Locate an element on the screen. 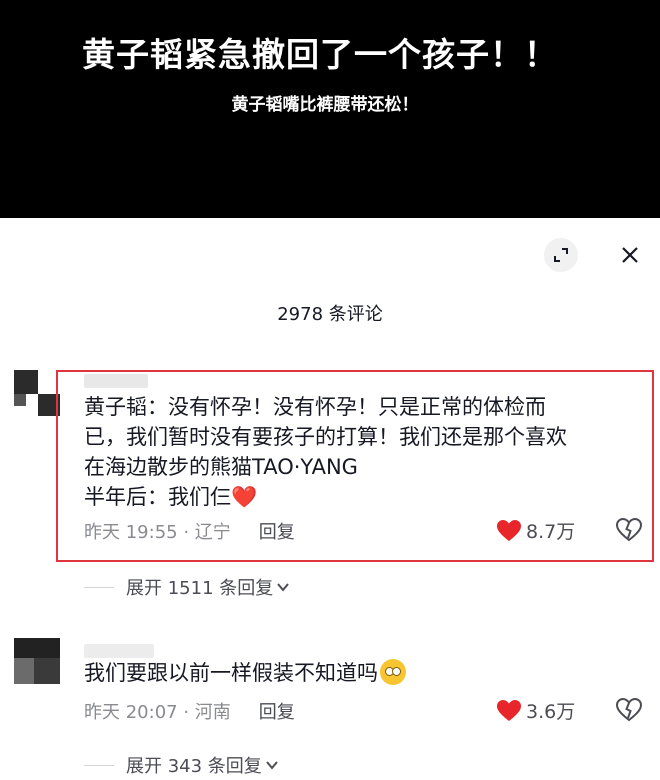 The image size is (660, 780). close-button is located at coordinates (630, 255).